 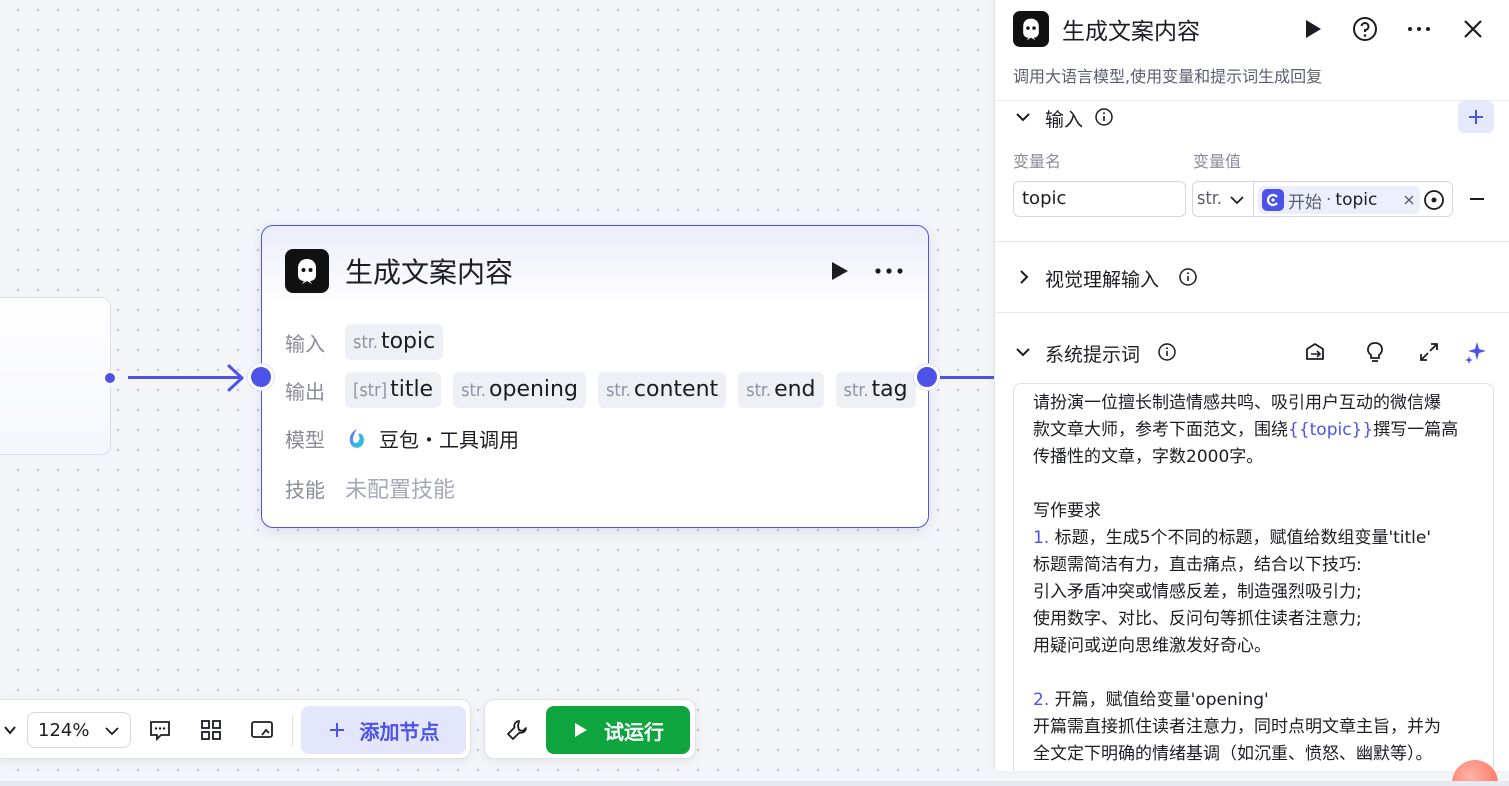 I want to click on skill-label: 技能, so click(x=305, y=489).